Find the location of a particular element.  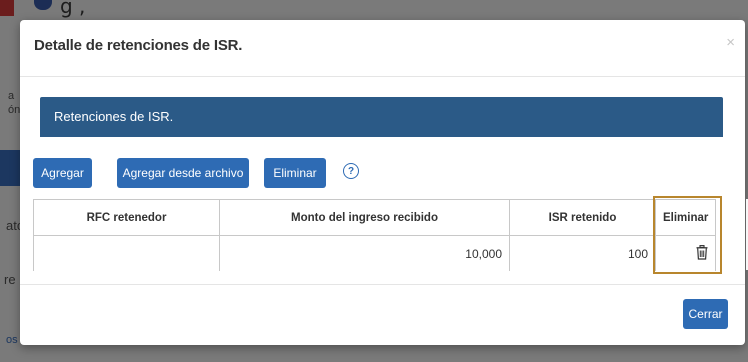

cell-eliminar is located at coordinates (685, 253).